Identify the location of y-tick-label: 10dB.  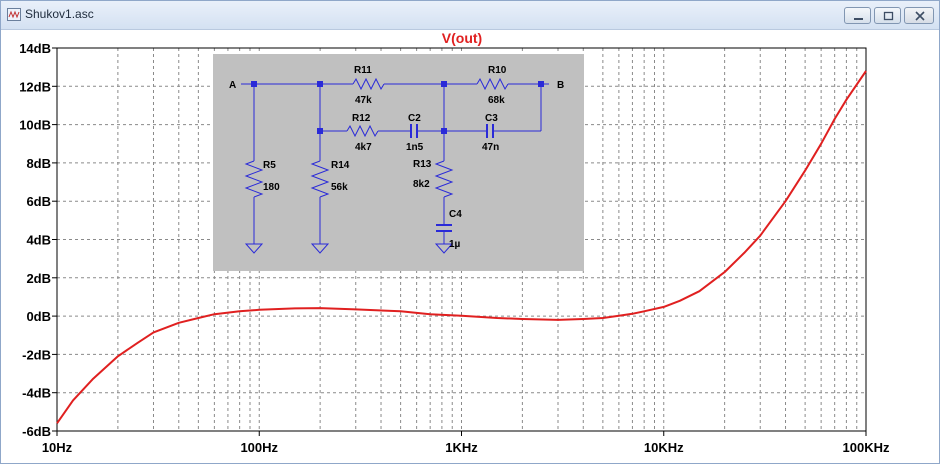
(35, 125).